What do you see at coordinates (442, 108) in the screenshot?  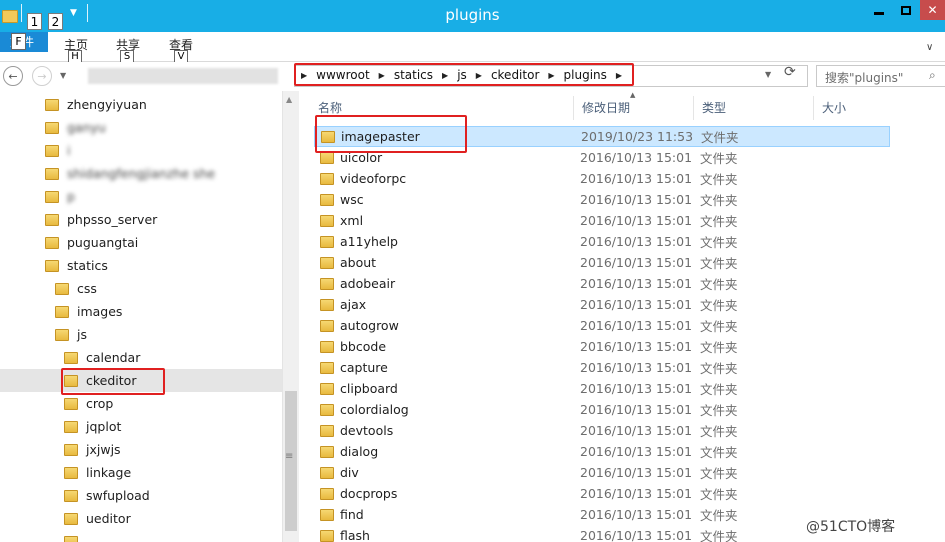 I see `column-header-name: 名称` at bounding box center [442, 108].